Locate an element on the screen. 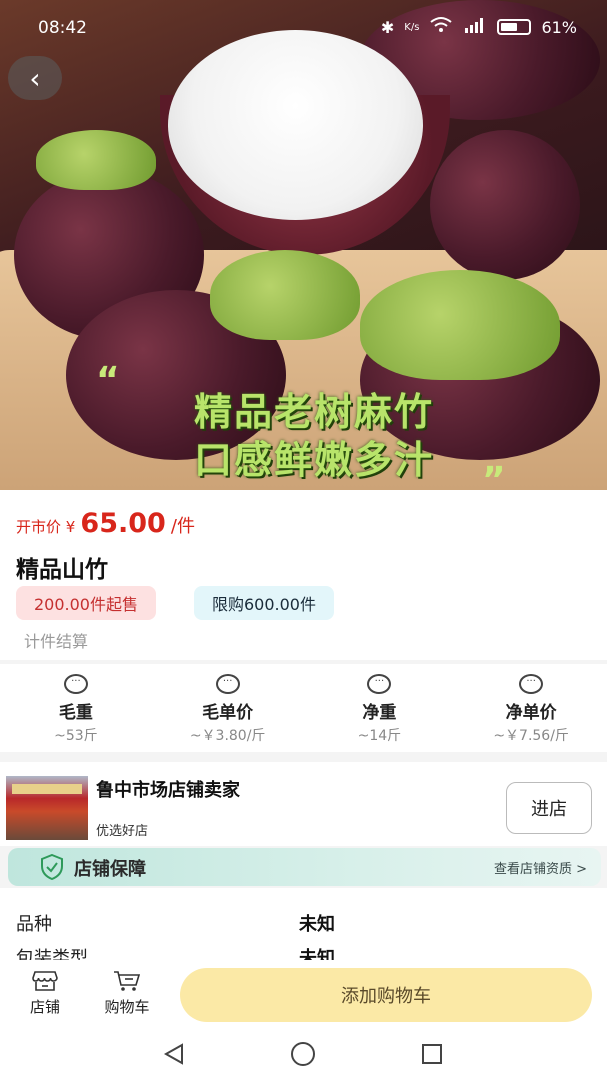 This screenshot has width=607, height=1080. back-button: ‹ is located at coordinates (35, 78).